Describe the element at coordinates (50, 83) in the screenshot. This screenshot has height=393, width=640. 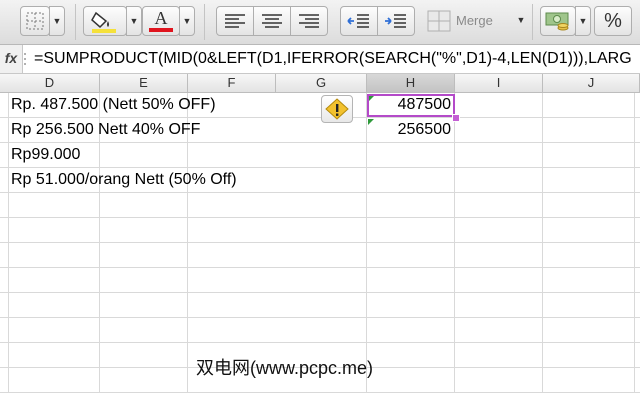
I see `column-header-d: D` at that location.